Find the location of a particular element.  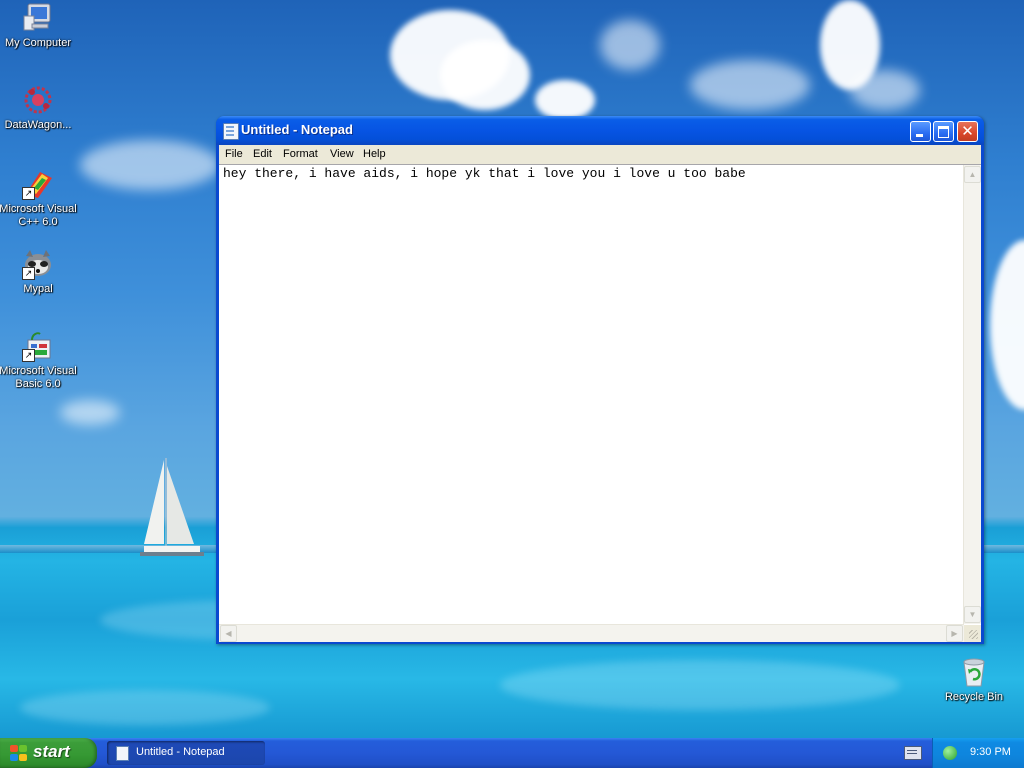

arrow-right-icon: ▶ is located at coordinates (954, 633).